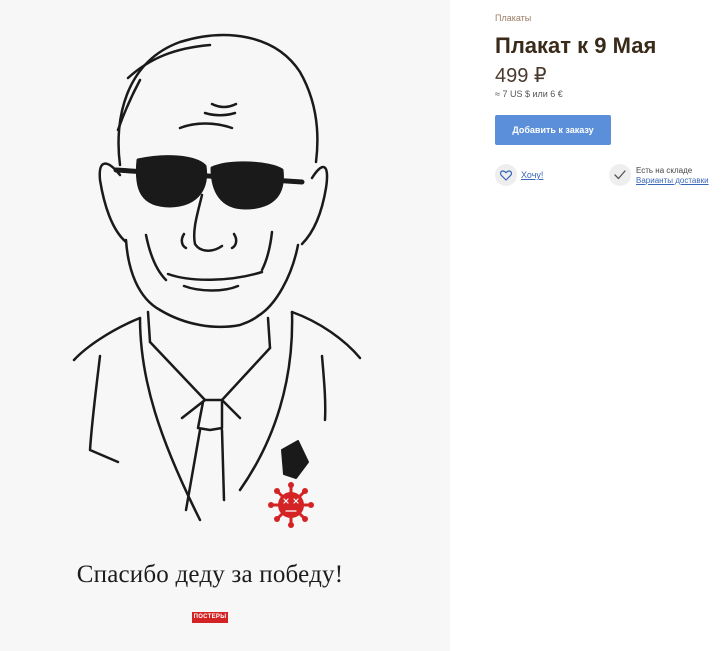  What do you see at coordinates (529, 94) in the screenshot?
I see `price-conversion: ≈ 7 US $ или 6 €` at bounding box center [529, 94].